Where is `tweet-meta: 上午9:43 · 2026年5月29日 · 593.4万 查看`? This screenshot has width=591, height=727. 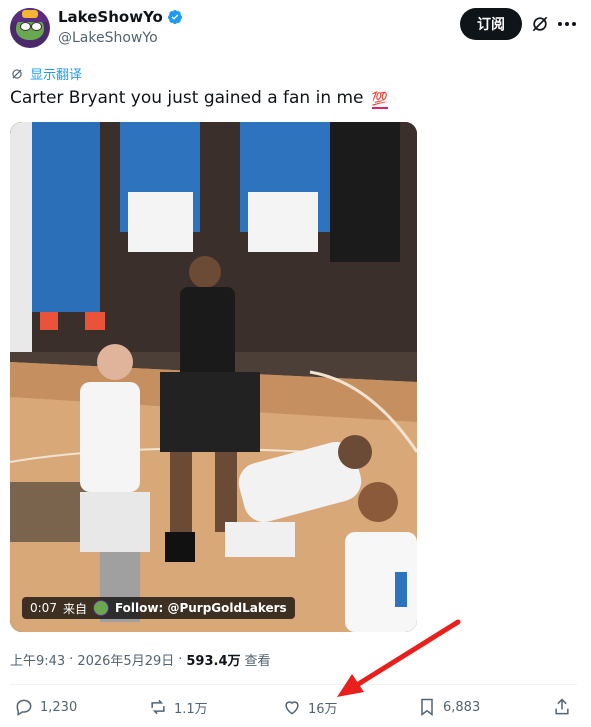 tweet-meta: 上午9:43 · 2026年5月29日 · 593.4万 查看 is located at coordinates (140, 659).